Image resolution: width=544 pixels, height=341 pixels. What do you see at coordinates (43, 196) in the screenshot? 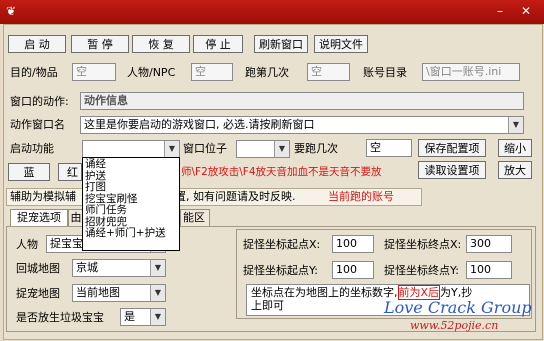
I see `marquee-prefix: 辅助为模拟辅` at bounding box center [43, 196].